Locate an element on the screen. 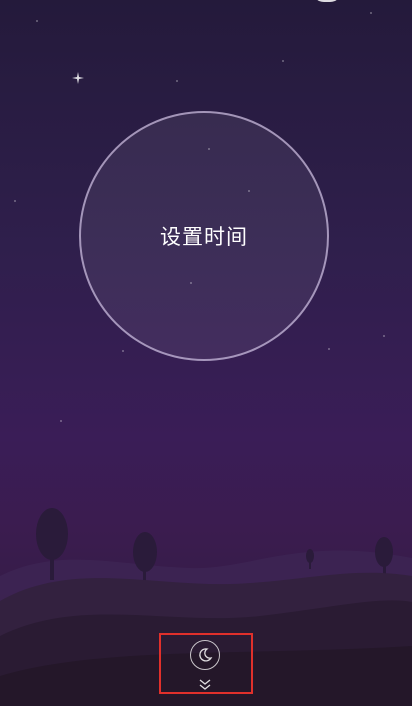 Image resolution: width=412 pixels, height=706 pixels. sparkle-star-icon is located at coordinates (78, 78).